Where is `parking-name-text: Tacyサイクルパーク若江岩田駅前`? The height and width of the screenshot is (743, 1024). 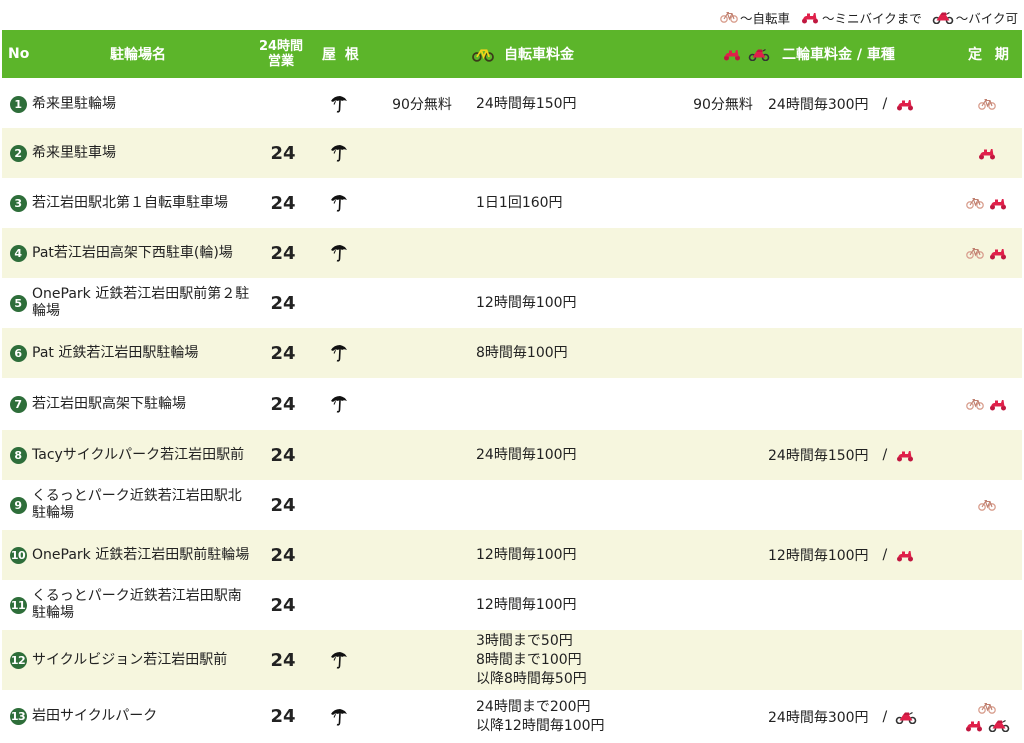 parking-name-text: Tacyサイクルパーク若江岩田駅前 is located at coordinates (138, 454).